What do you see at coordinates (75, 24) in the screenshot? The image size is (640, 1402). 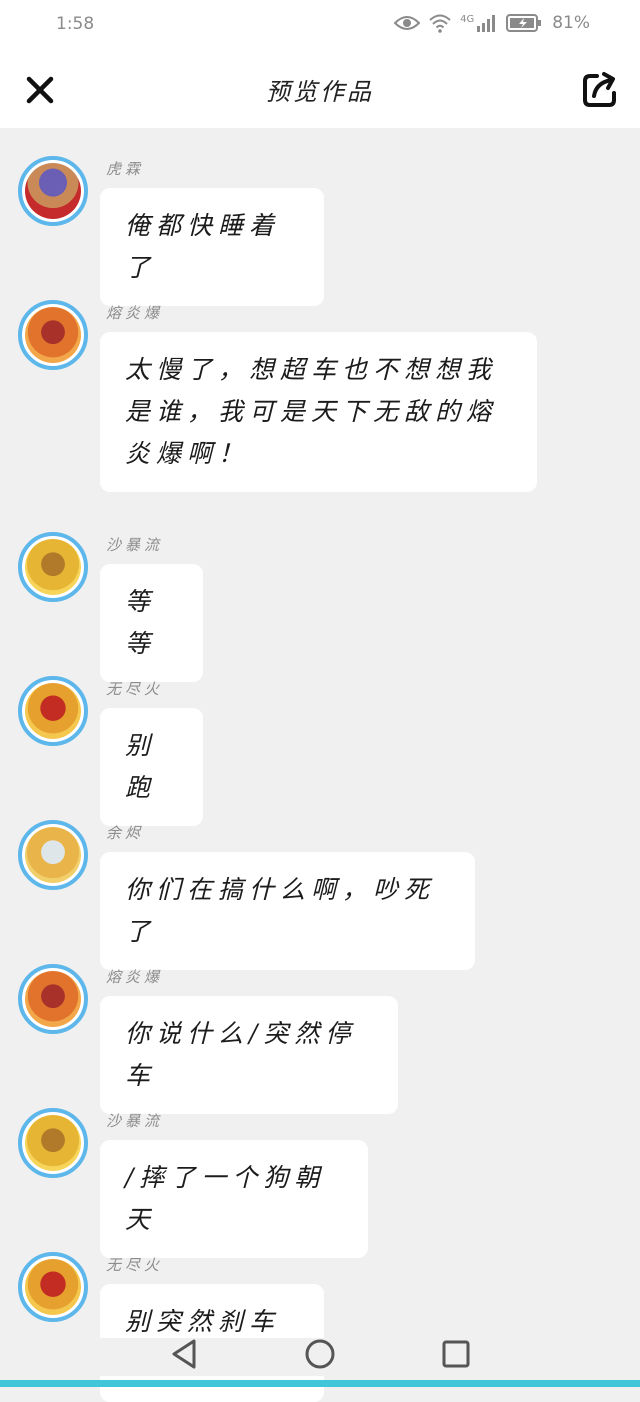 I see `status-time: 1:58` at bounding box center [75, 24].